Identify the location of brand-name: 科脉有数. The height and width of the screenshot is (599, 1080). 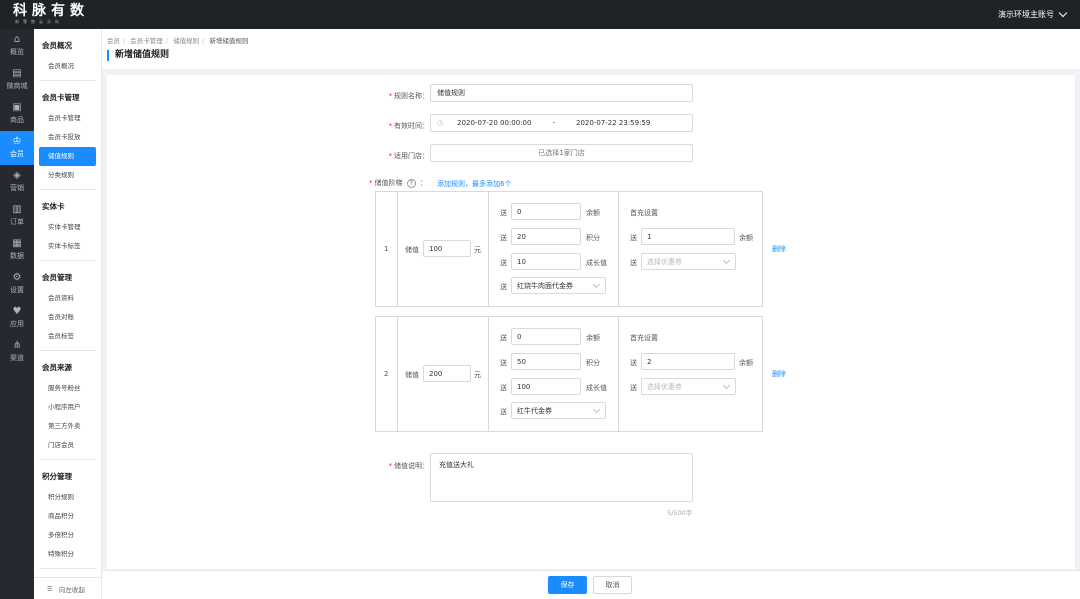
(51, 11).